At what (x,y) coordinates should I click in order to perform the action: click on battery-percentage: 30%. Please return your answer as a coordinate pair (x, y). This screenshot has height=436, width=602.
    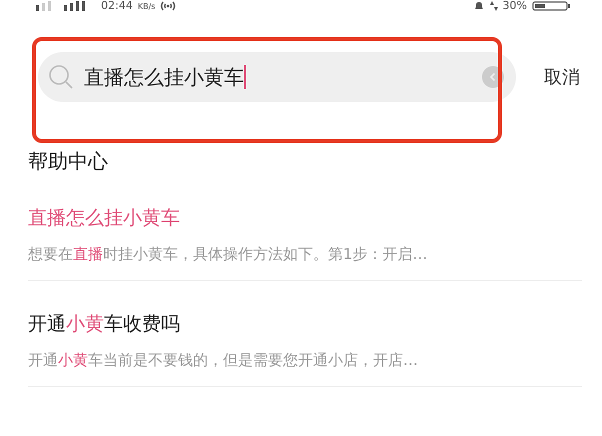
    Looking at the image, I should click on (514, 6).